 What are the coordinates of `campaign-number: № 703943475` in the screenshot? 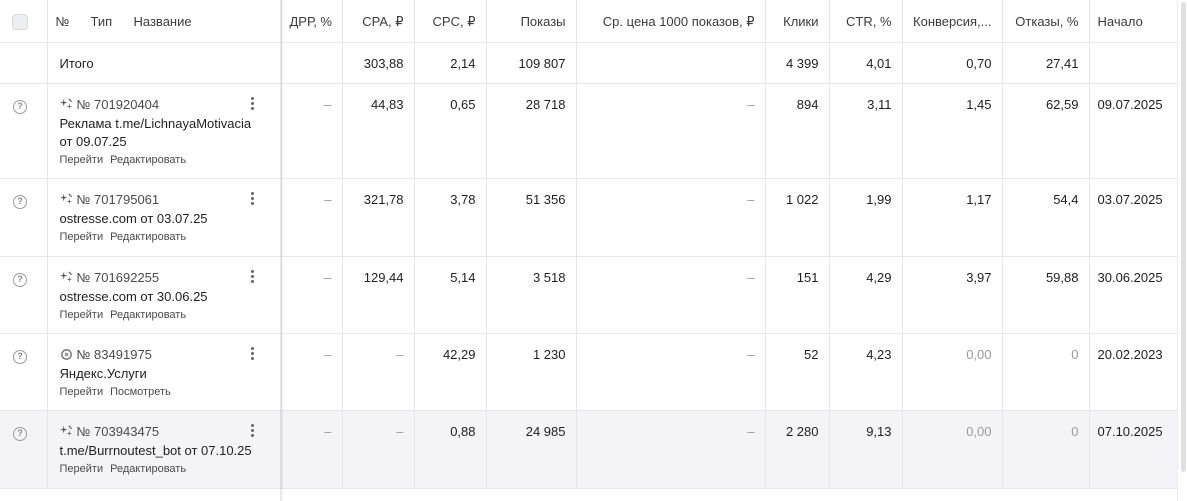 It's located at (118, 431).